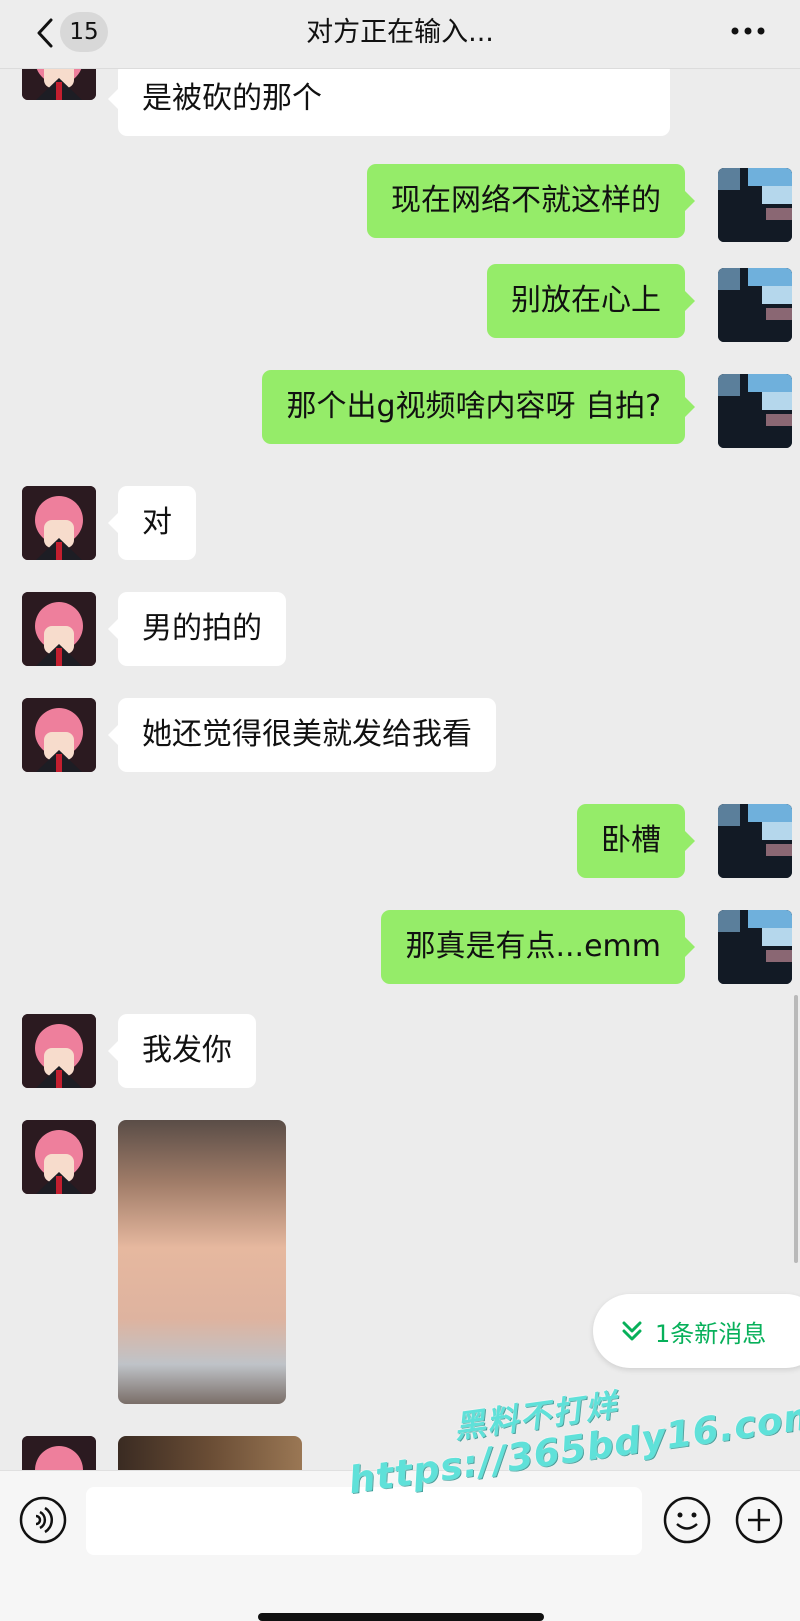  I want to click on message-bubble-received: 对, so click(152, 523).